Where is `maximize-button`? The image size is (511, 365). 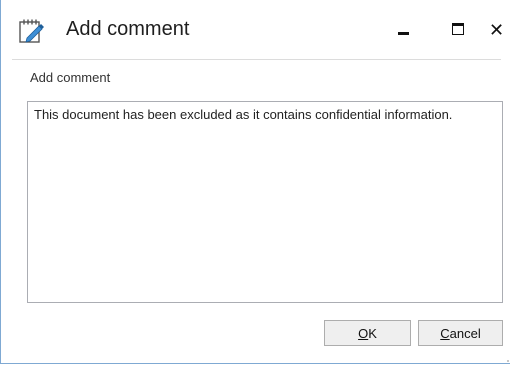 maximize-button is located at coordinates (459, 30).